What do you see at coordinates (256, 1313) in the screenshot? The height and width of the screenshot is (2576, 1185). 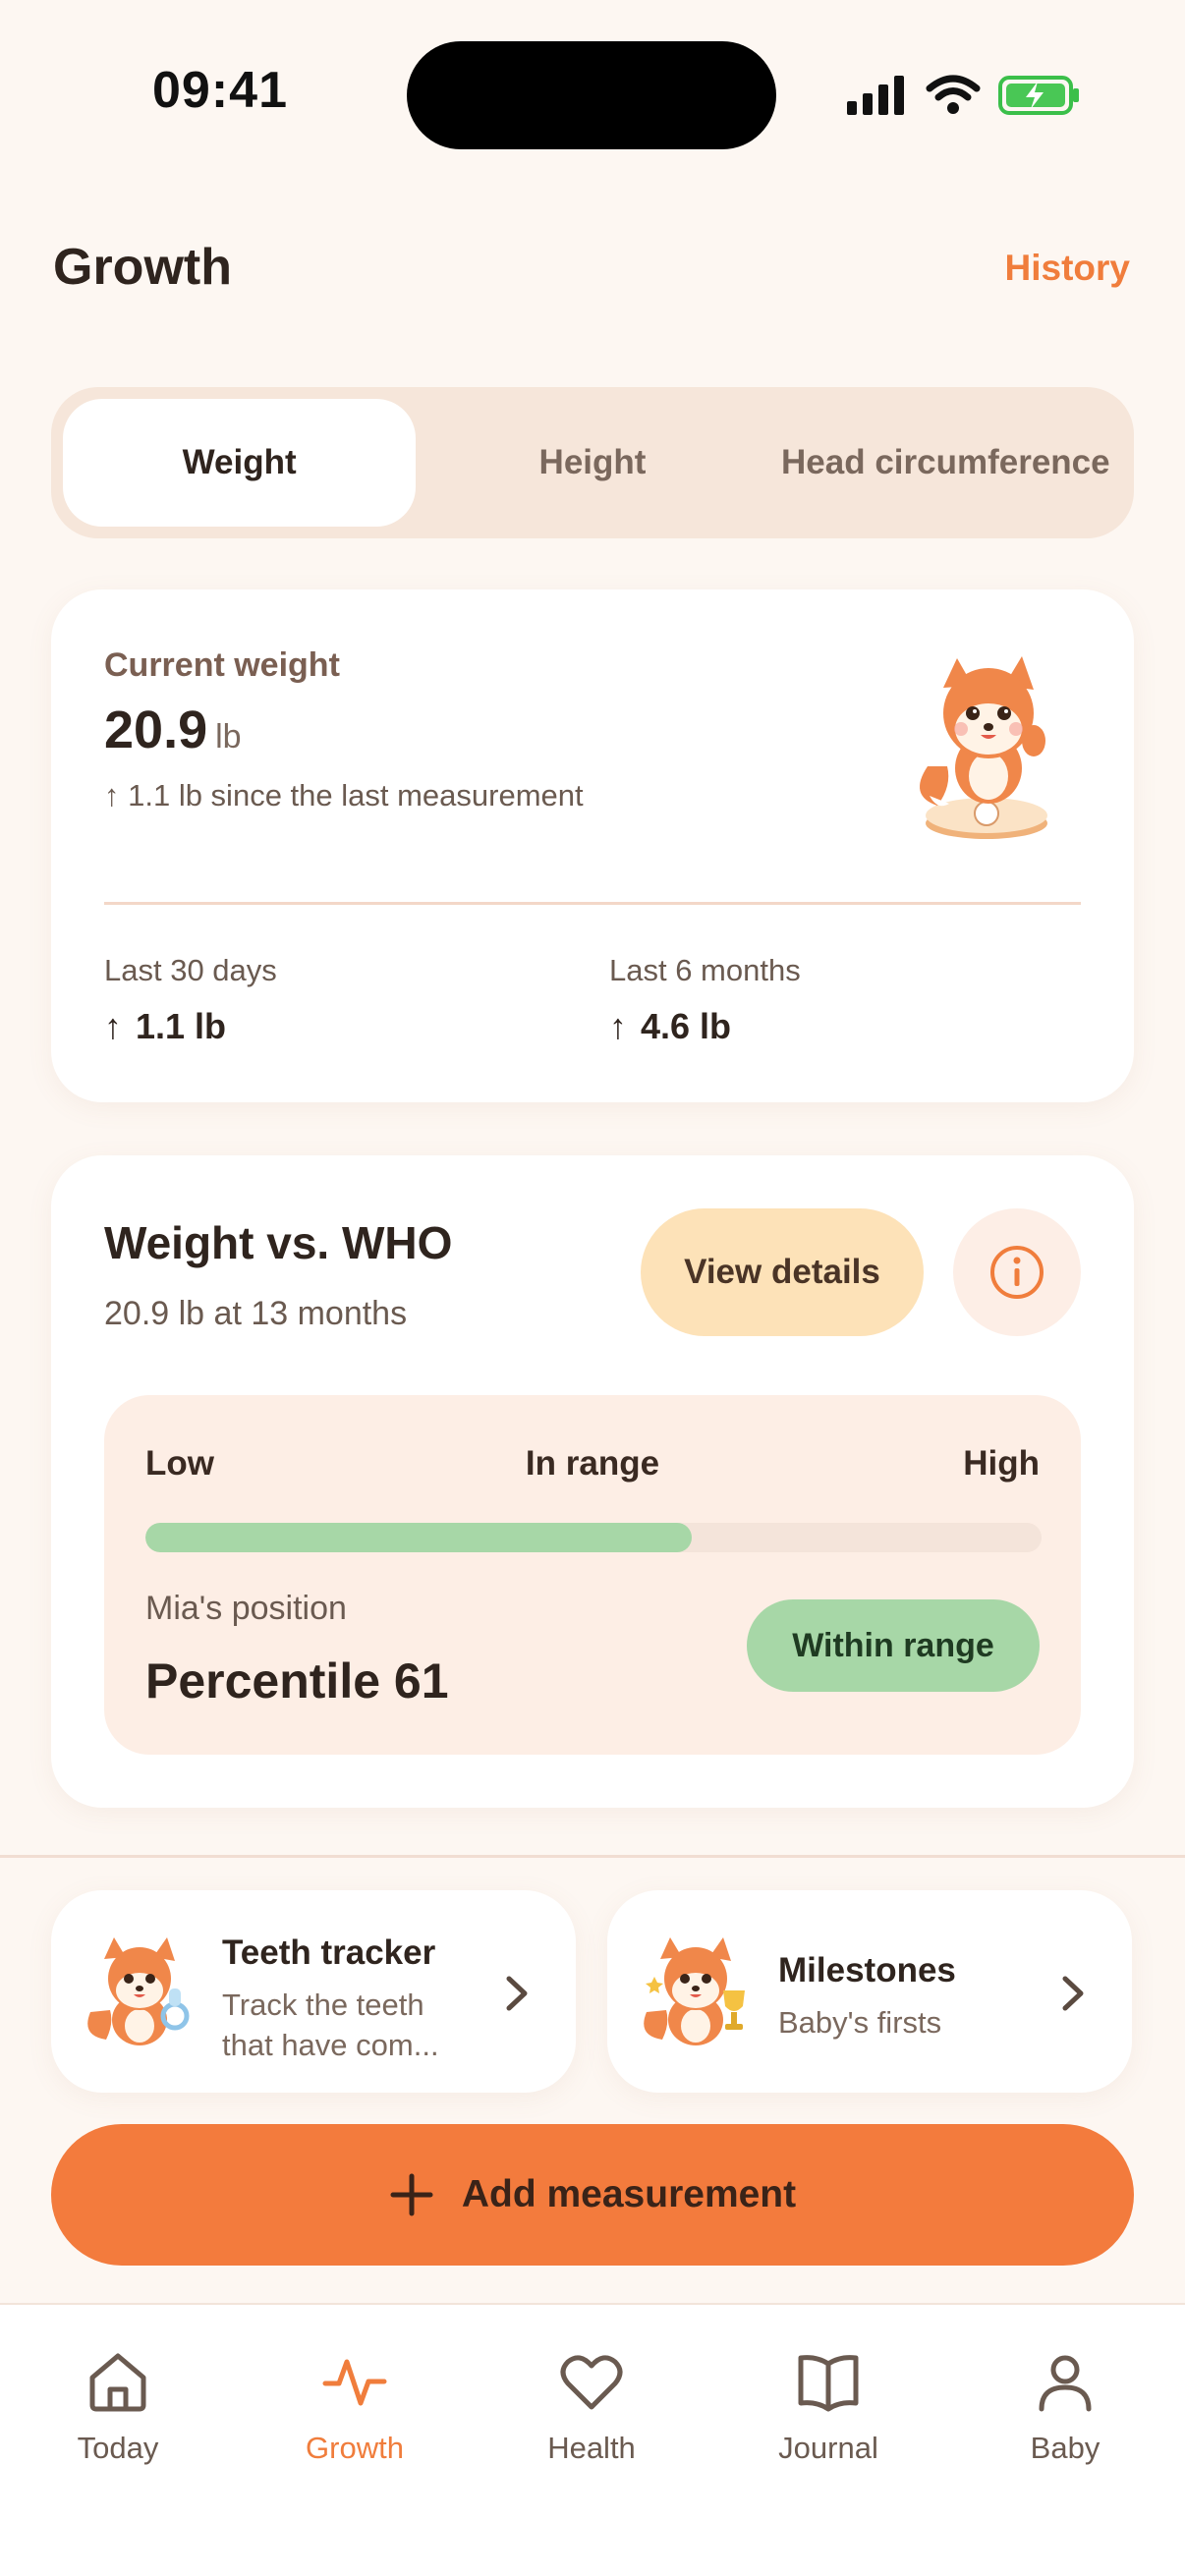 I see `who-subtitle: 20.9 lb at 13 months` at bounding box center [256, 1313].